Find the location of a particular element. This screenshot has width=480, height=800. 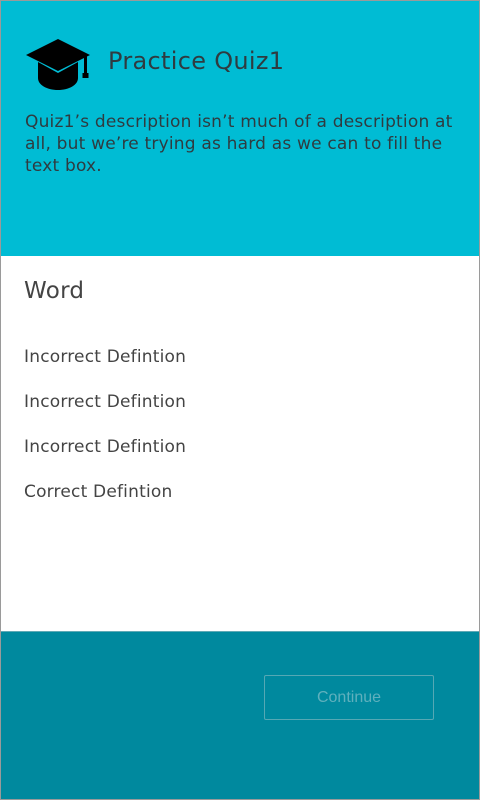

question-word: Word is located at coordinates (54, 291).